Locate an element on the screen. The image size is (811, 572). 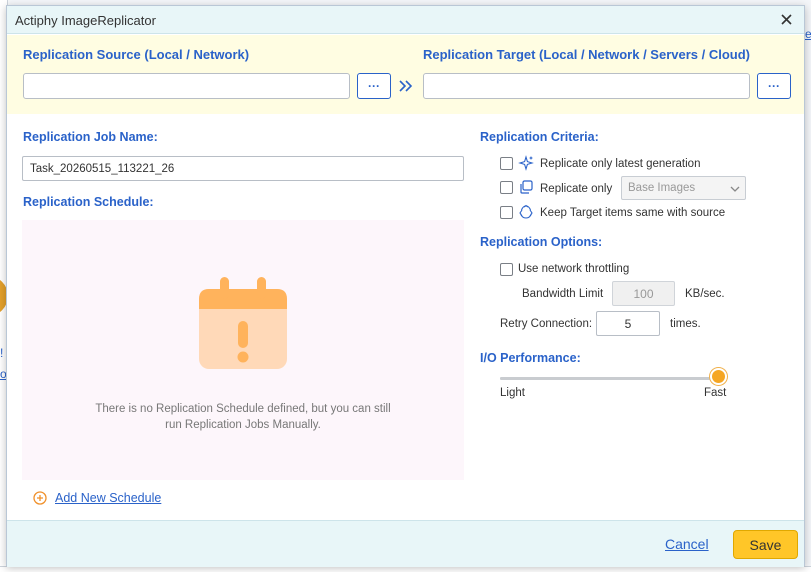
io-performance-slider is located at coordinates (609, 378).